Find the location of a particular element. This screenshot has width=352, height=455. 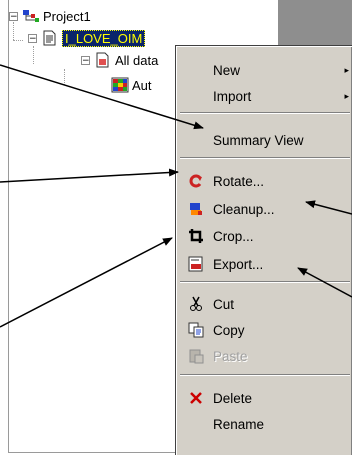

cleanup-icon is located at coordinates (196, 209).